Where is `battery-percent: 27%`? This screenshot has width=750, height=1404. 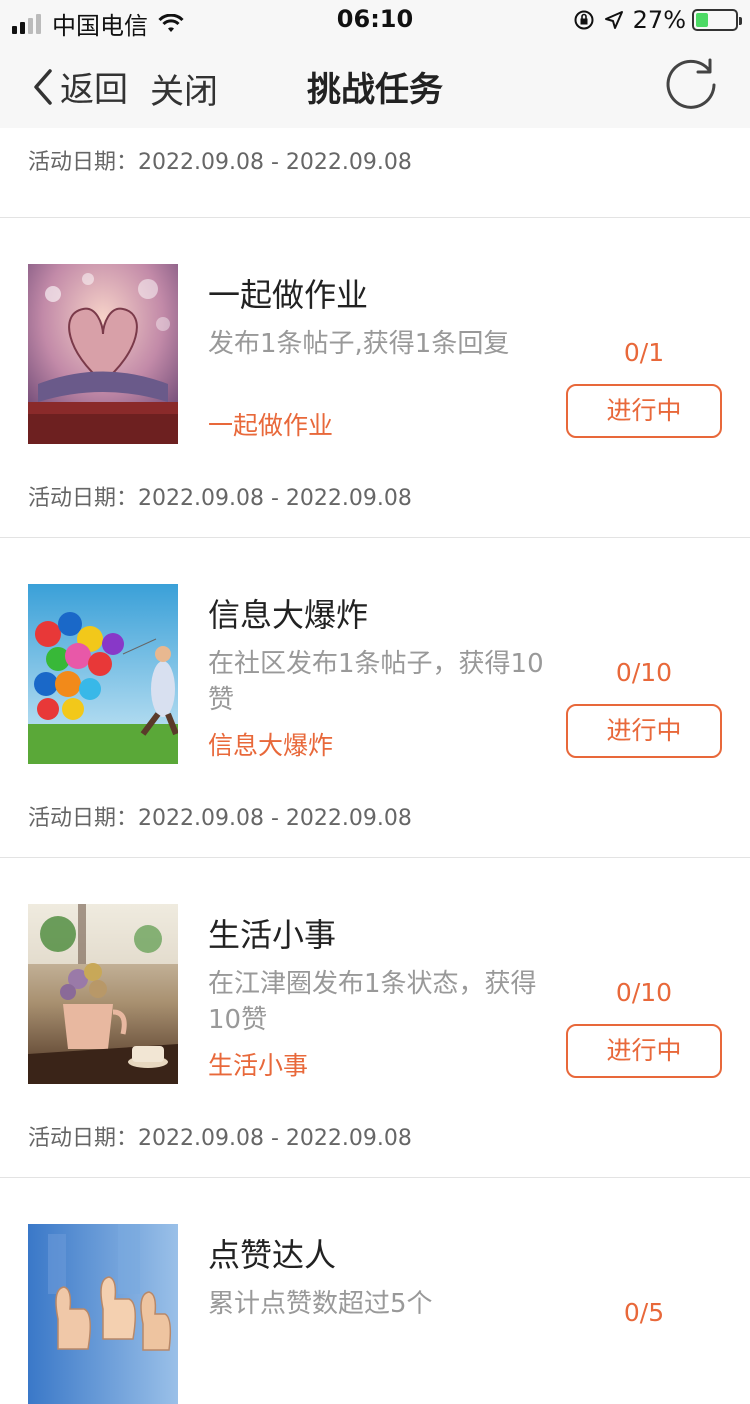 battery-percent: 27% is located at coordinates (659, 20).